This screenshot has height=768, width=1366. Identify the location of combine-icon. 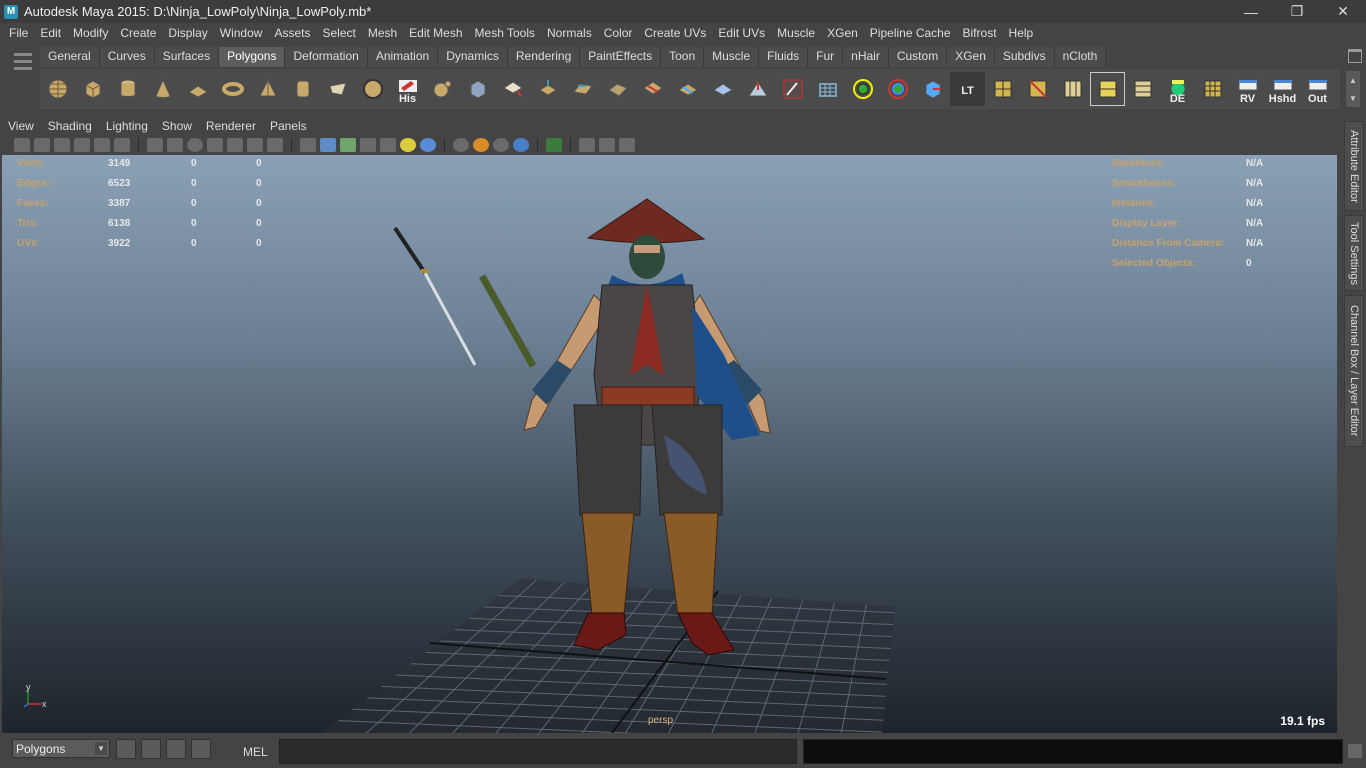
(372, 89).